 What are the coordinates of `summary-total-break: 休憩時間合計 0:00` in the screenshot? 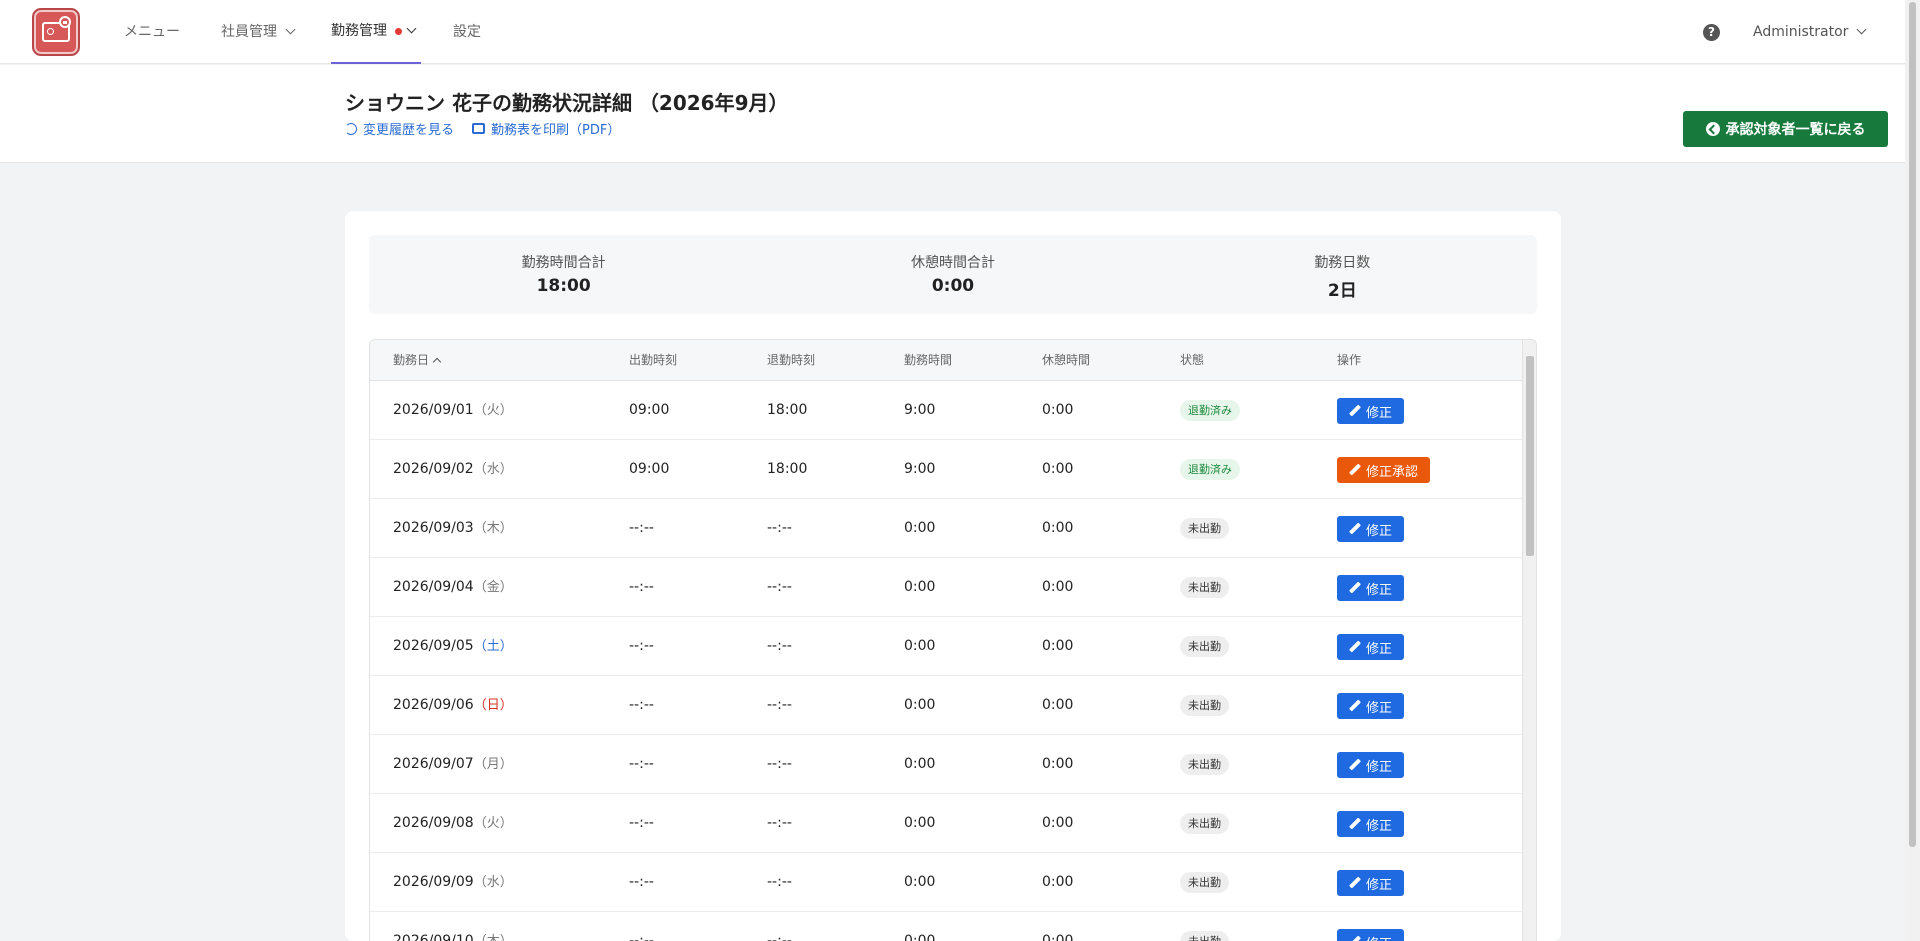 It's located at (952, 274).